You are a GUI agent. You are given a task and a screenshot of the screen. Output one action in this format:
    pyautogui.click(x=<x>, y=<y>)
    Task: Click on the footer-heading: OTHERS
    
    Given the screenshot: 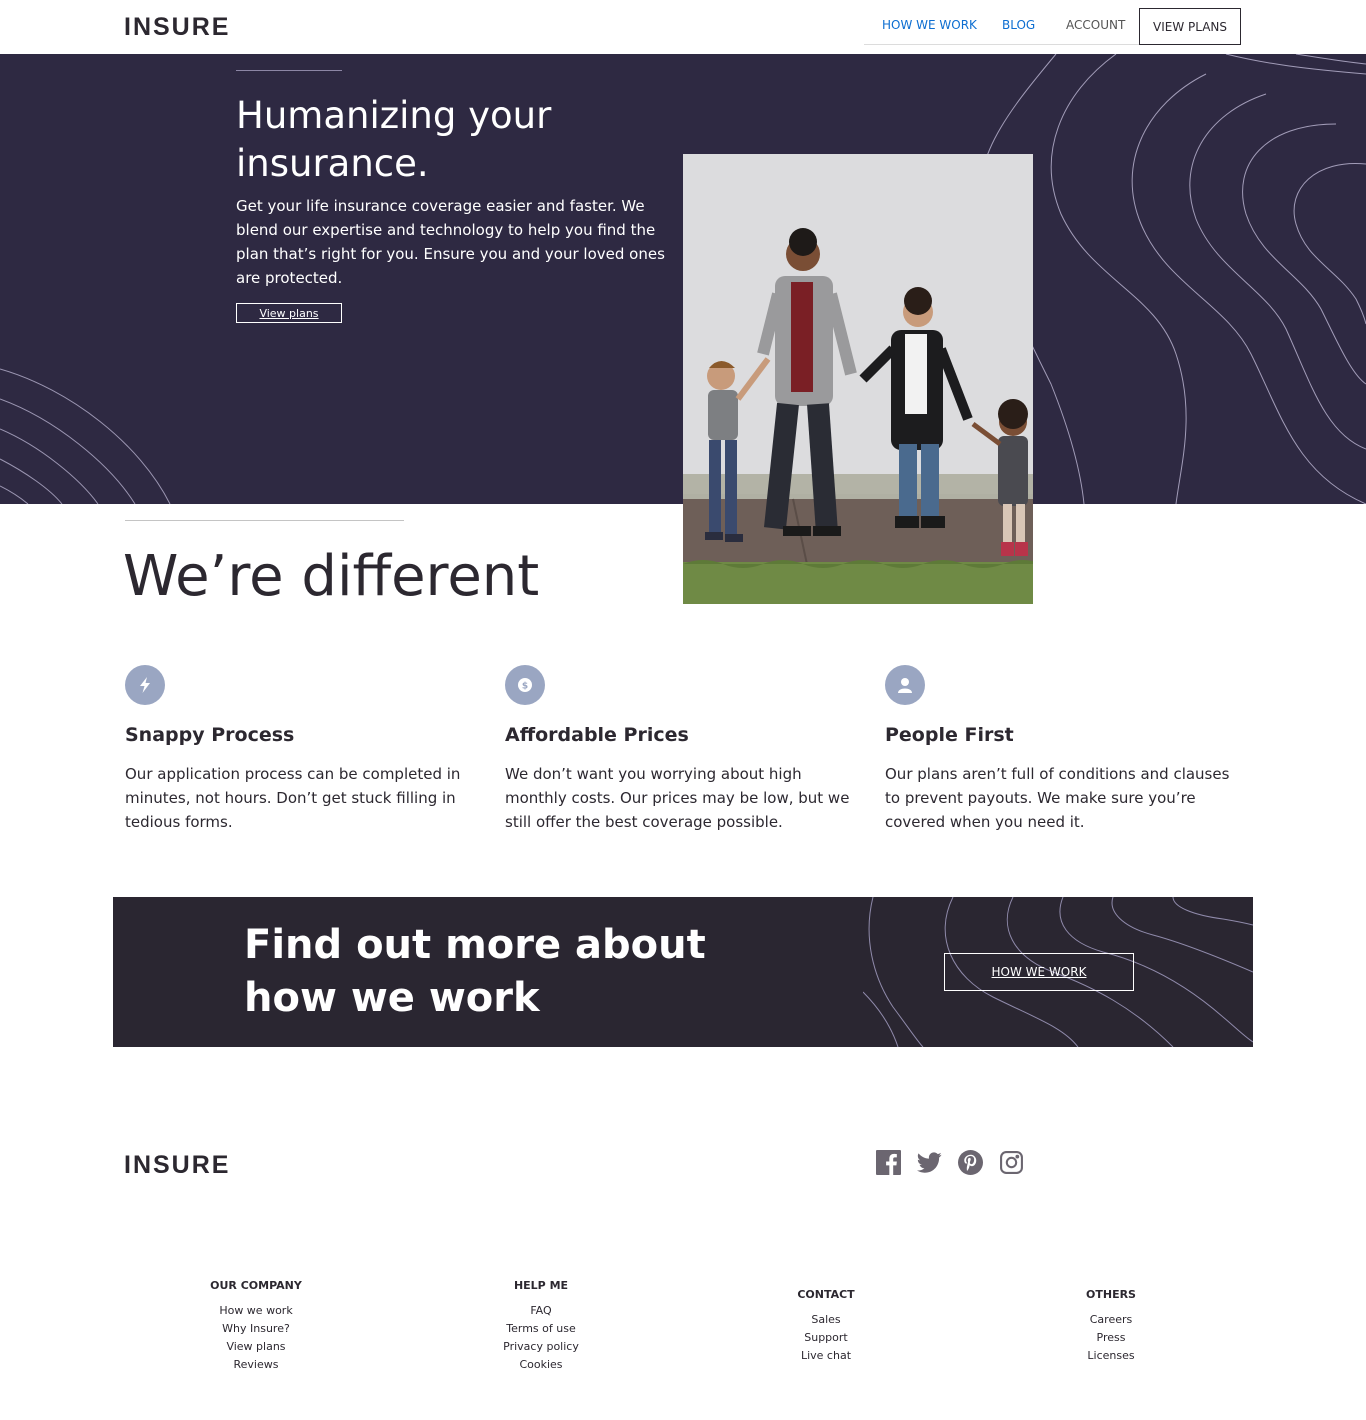 What is the action you would take?
    pyautogui.click(x=1111, y=1294)
    